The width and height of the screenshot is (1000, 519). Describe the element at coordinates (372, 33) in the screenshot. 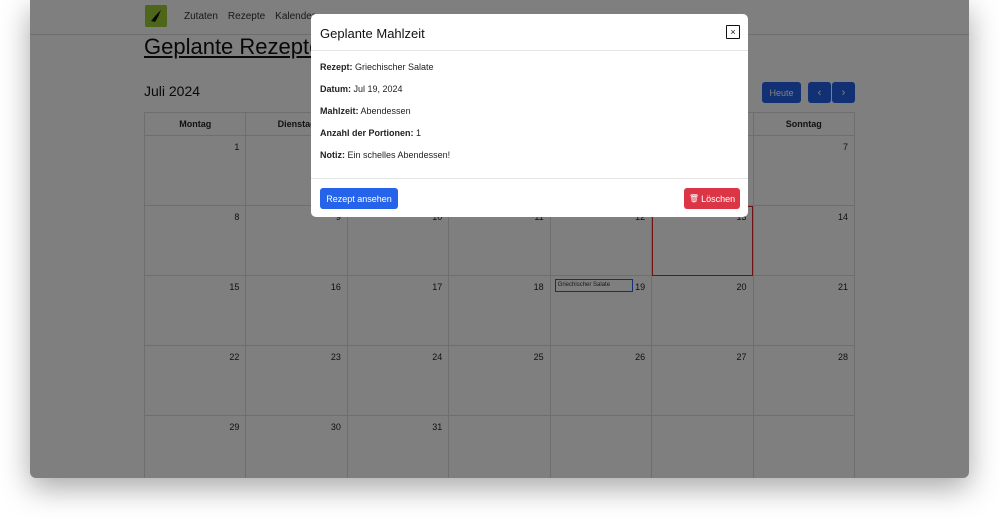

I see `modal-title: Geplante Mahlzeit` at that location.